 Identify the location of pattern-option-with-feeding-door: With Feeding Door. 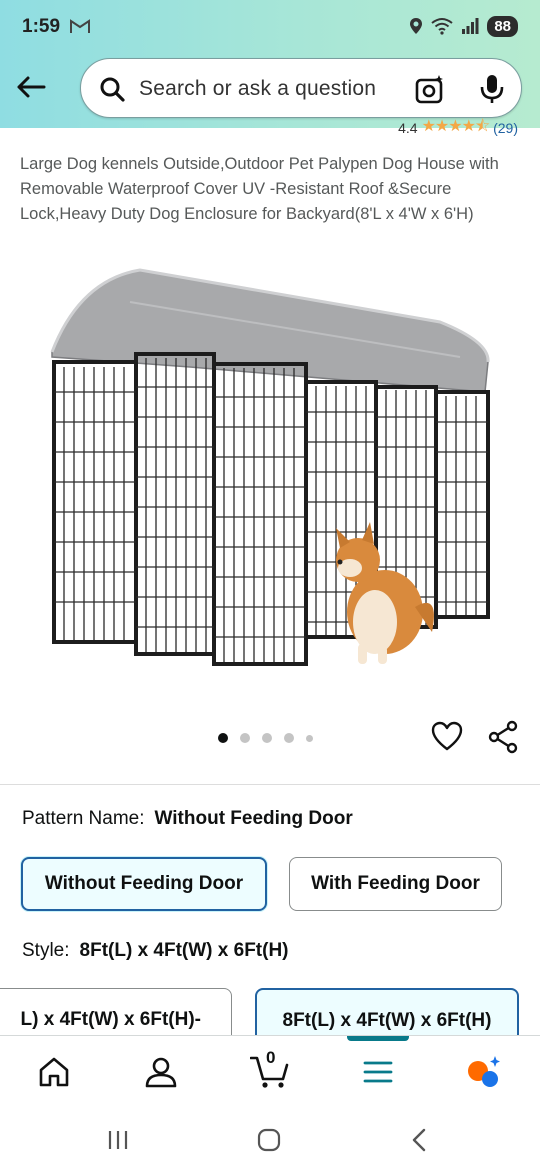
(395, 884).